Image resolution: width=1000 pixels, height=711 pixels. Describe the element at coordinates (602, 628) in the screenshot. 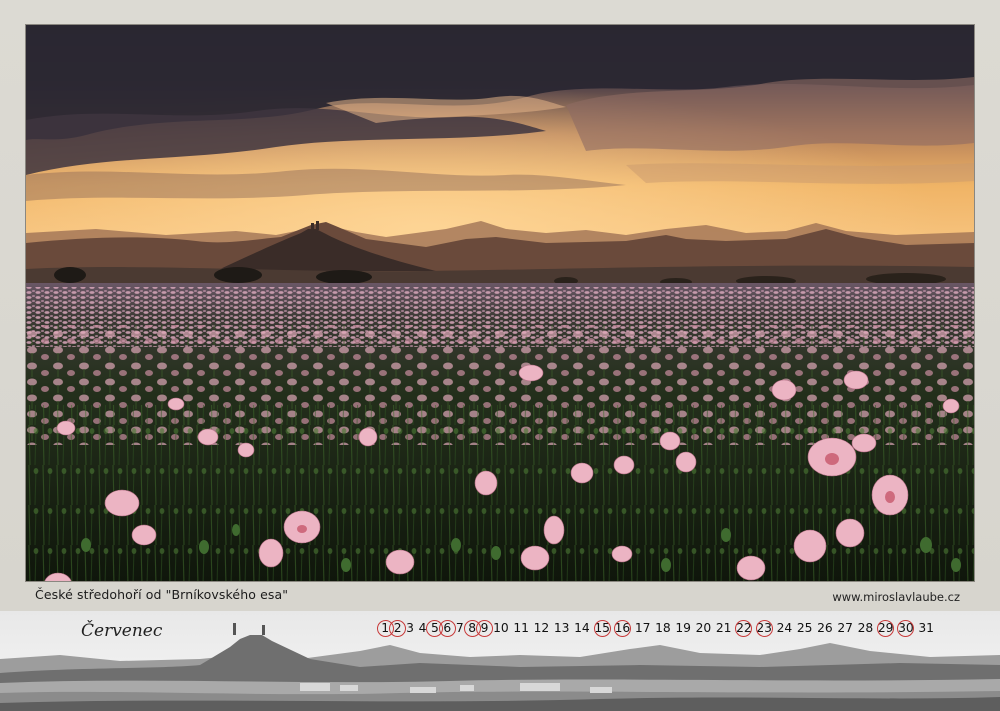

I see `calendar-day: 15` at that location.